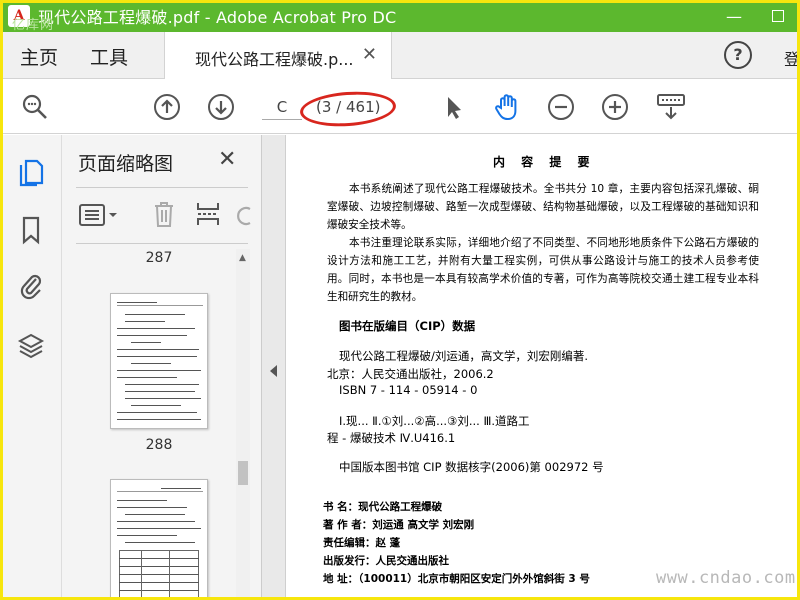 The image size is (800, 600). I want to click on thumbnail-label-287: 287, so click(159, 258).